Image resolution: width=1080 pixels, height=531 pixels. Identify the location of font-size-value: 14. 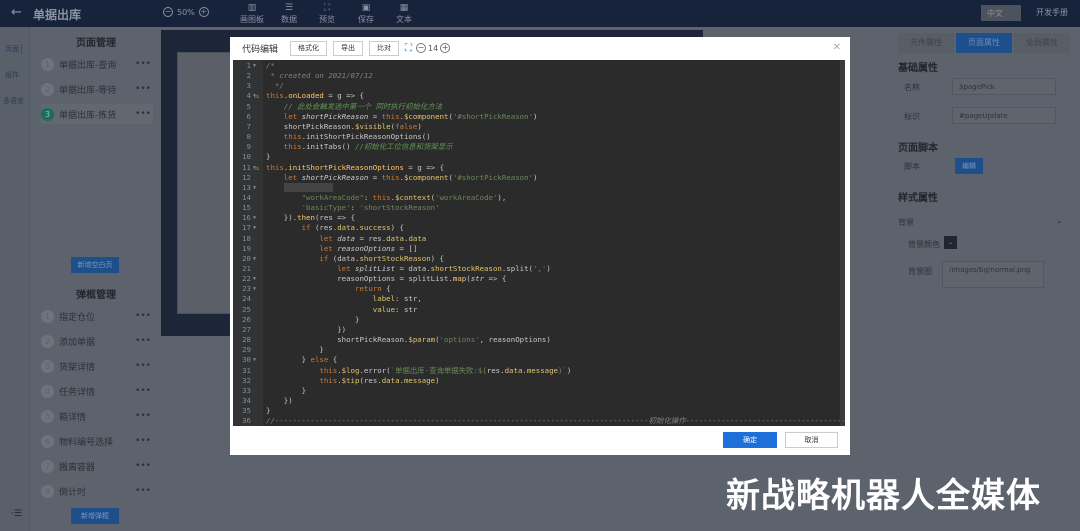
(433, 48).